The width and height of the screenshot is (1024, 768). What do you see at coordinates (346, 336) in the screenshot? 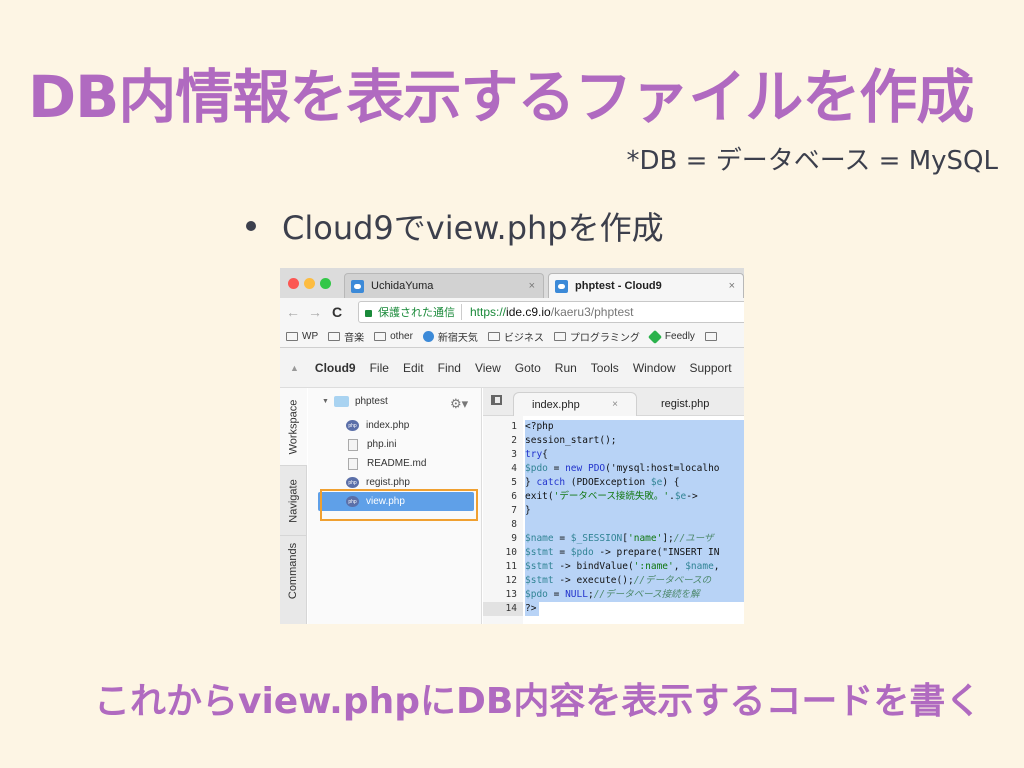
I see `bookmark-music: 音楽` at bounding box center [346, 336].